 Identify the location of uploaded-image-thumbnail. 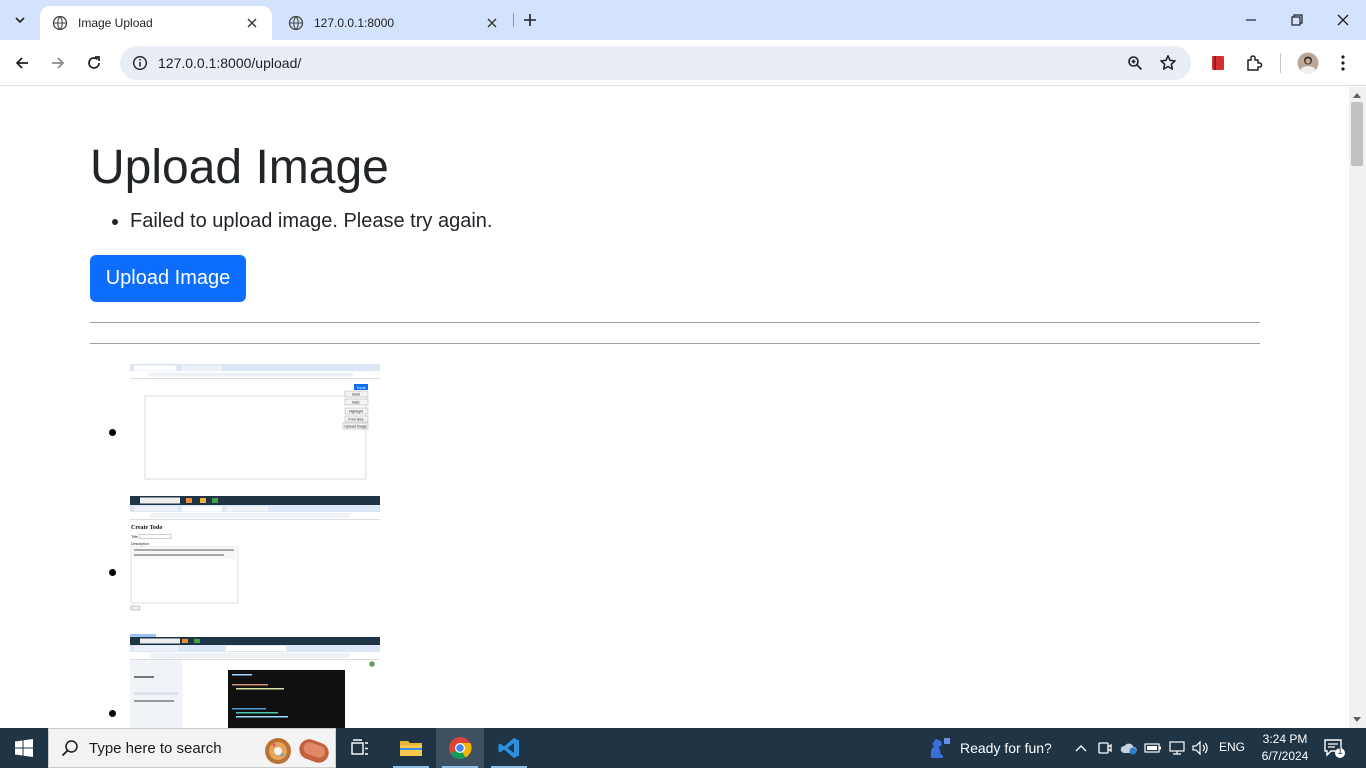
(255, 681).